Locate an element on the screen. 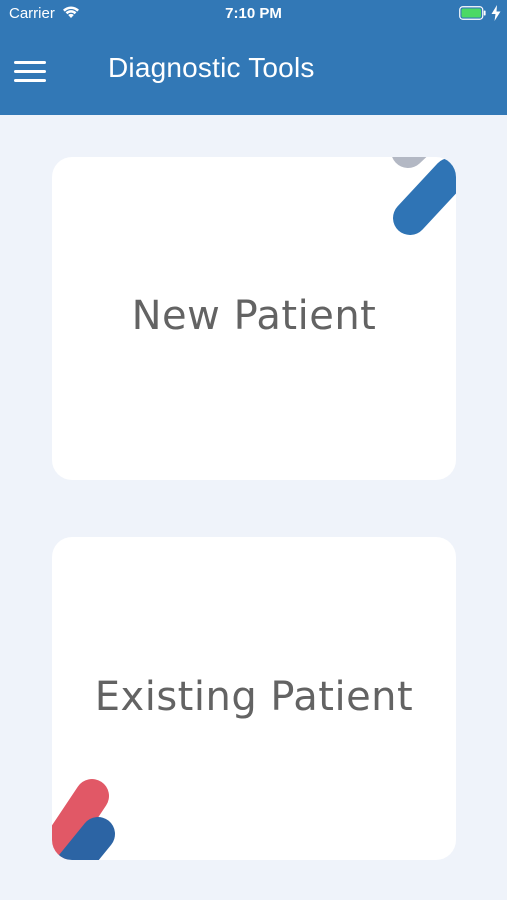 The height and width of the screenshot is (900, 507). existing-patient-label: Existing Patient is located at coordinates (254, 697).